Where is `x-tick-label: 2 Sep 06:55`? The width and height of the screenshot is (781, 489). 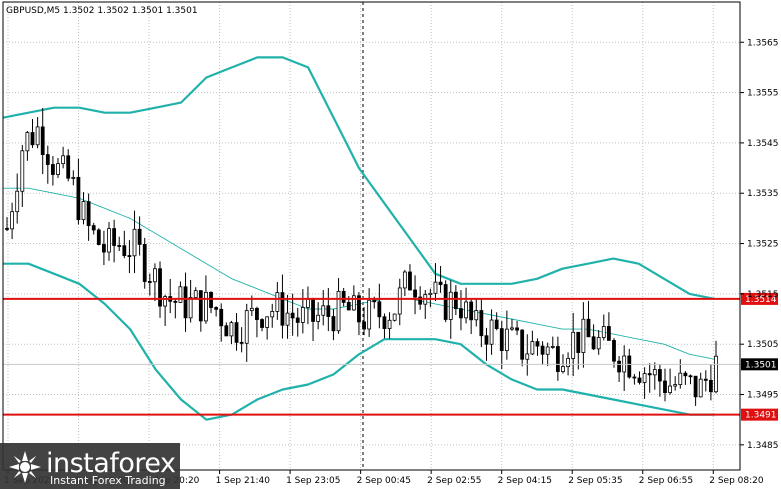
x-tick-label: 2 Sep 06:55 is located at coordinates (666, 481).